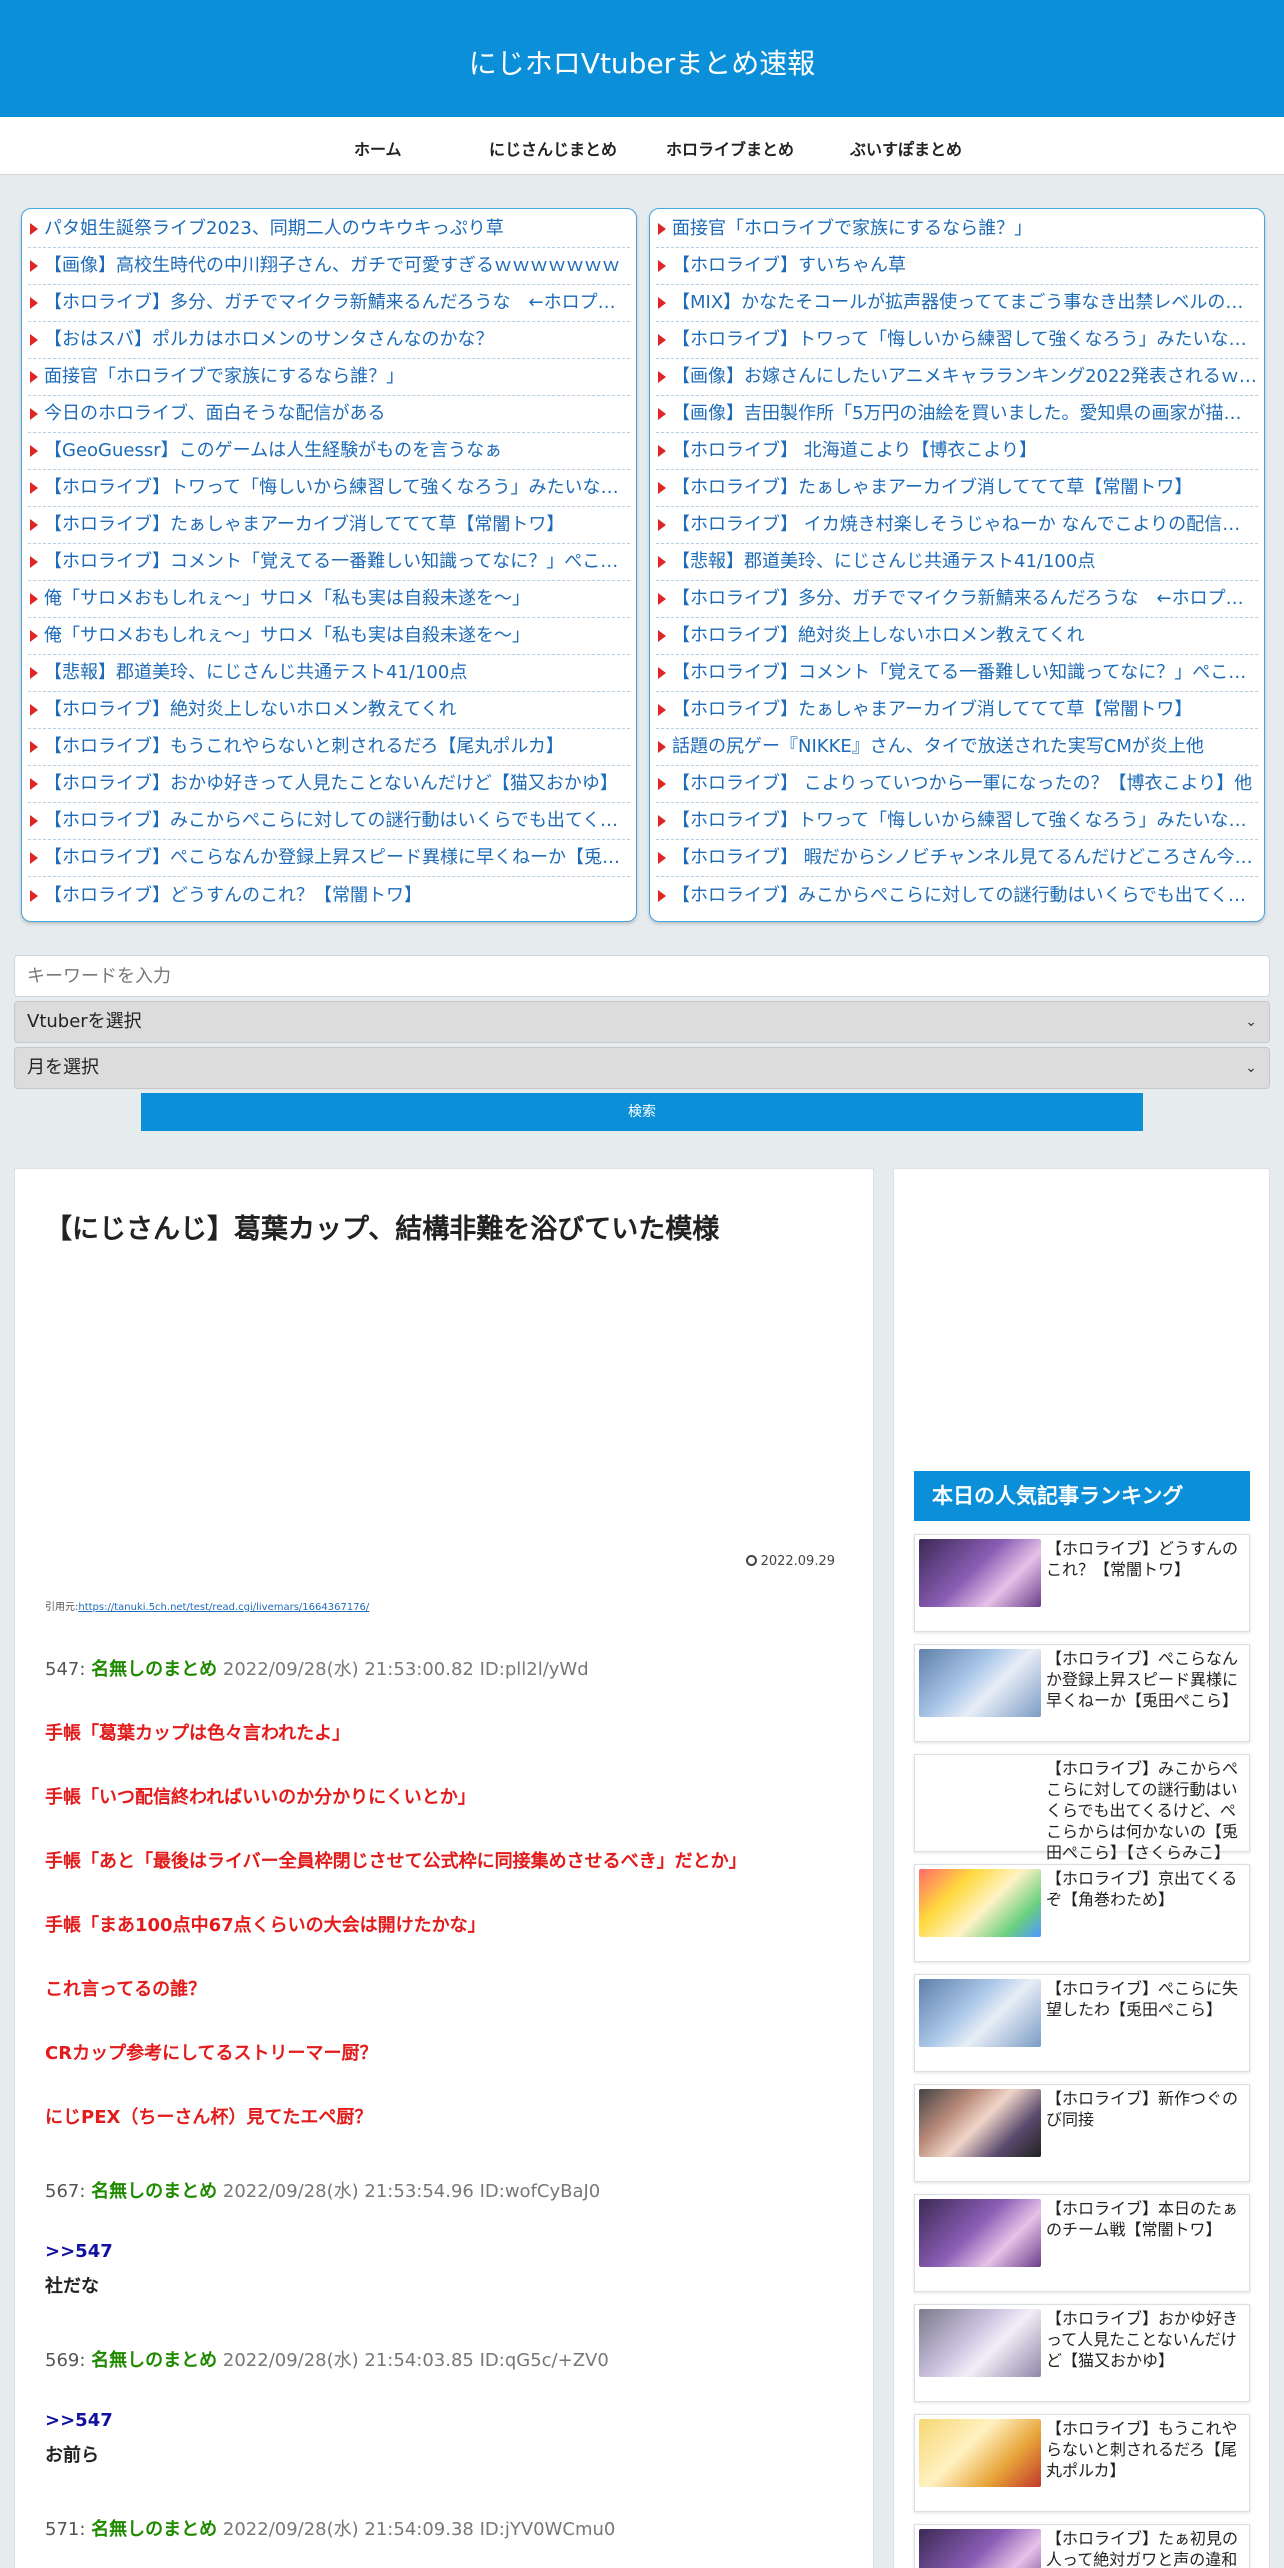  I want to click on link-item-text: 話題の尻ゲー『NIKKE』さん、タイで放送された実写CMが炎上他, so click(938, 747).